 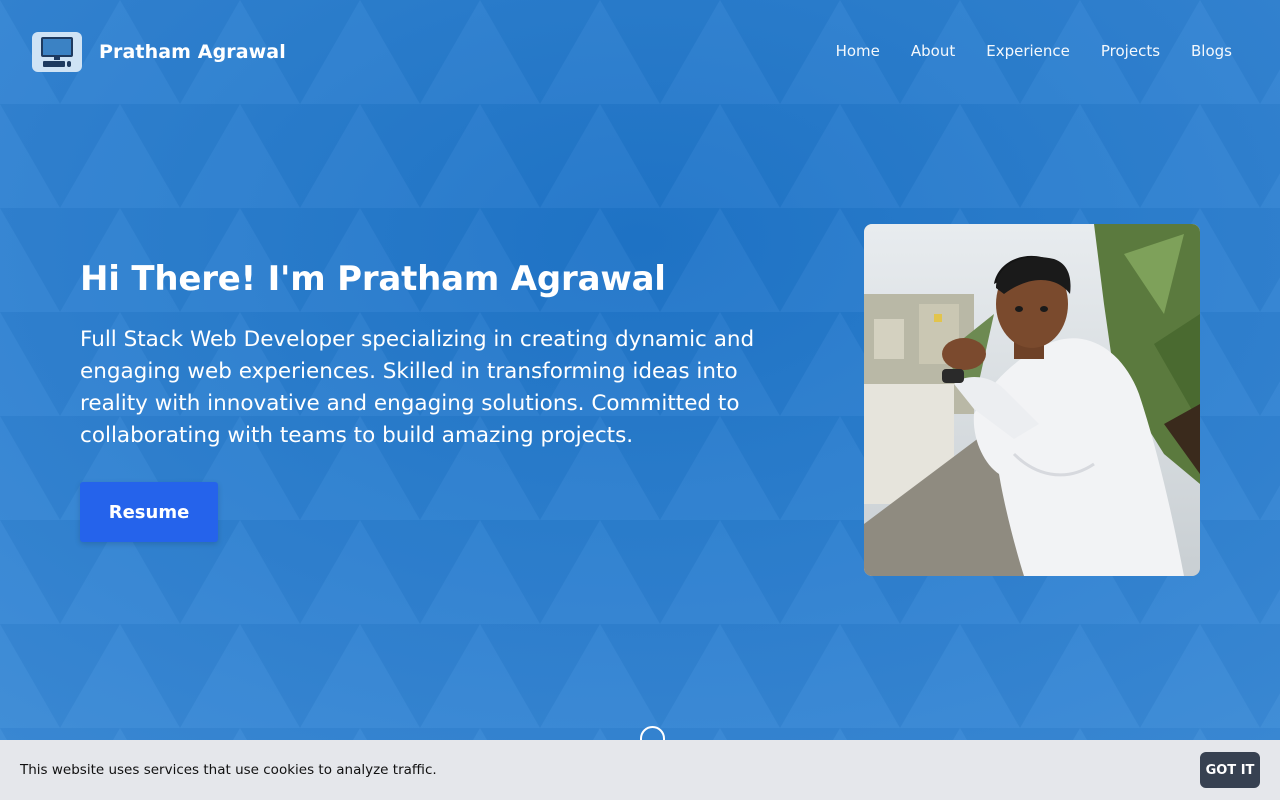 I want to click on nav-blogs: Blogs, so click(x=1211, y=51).